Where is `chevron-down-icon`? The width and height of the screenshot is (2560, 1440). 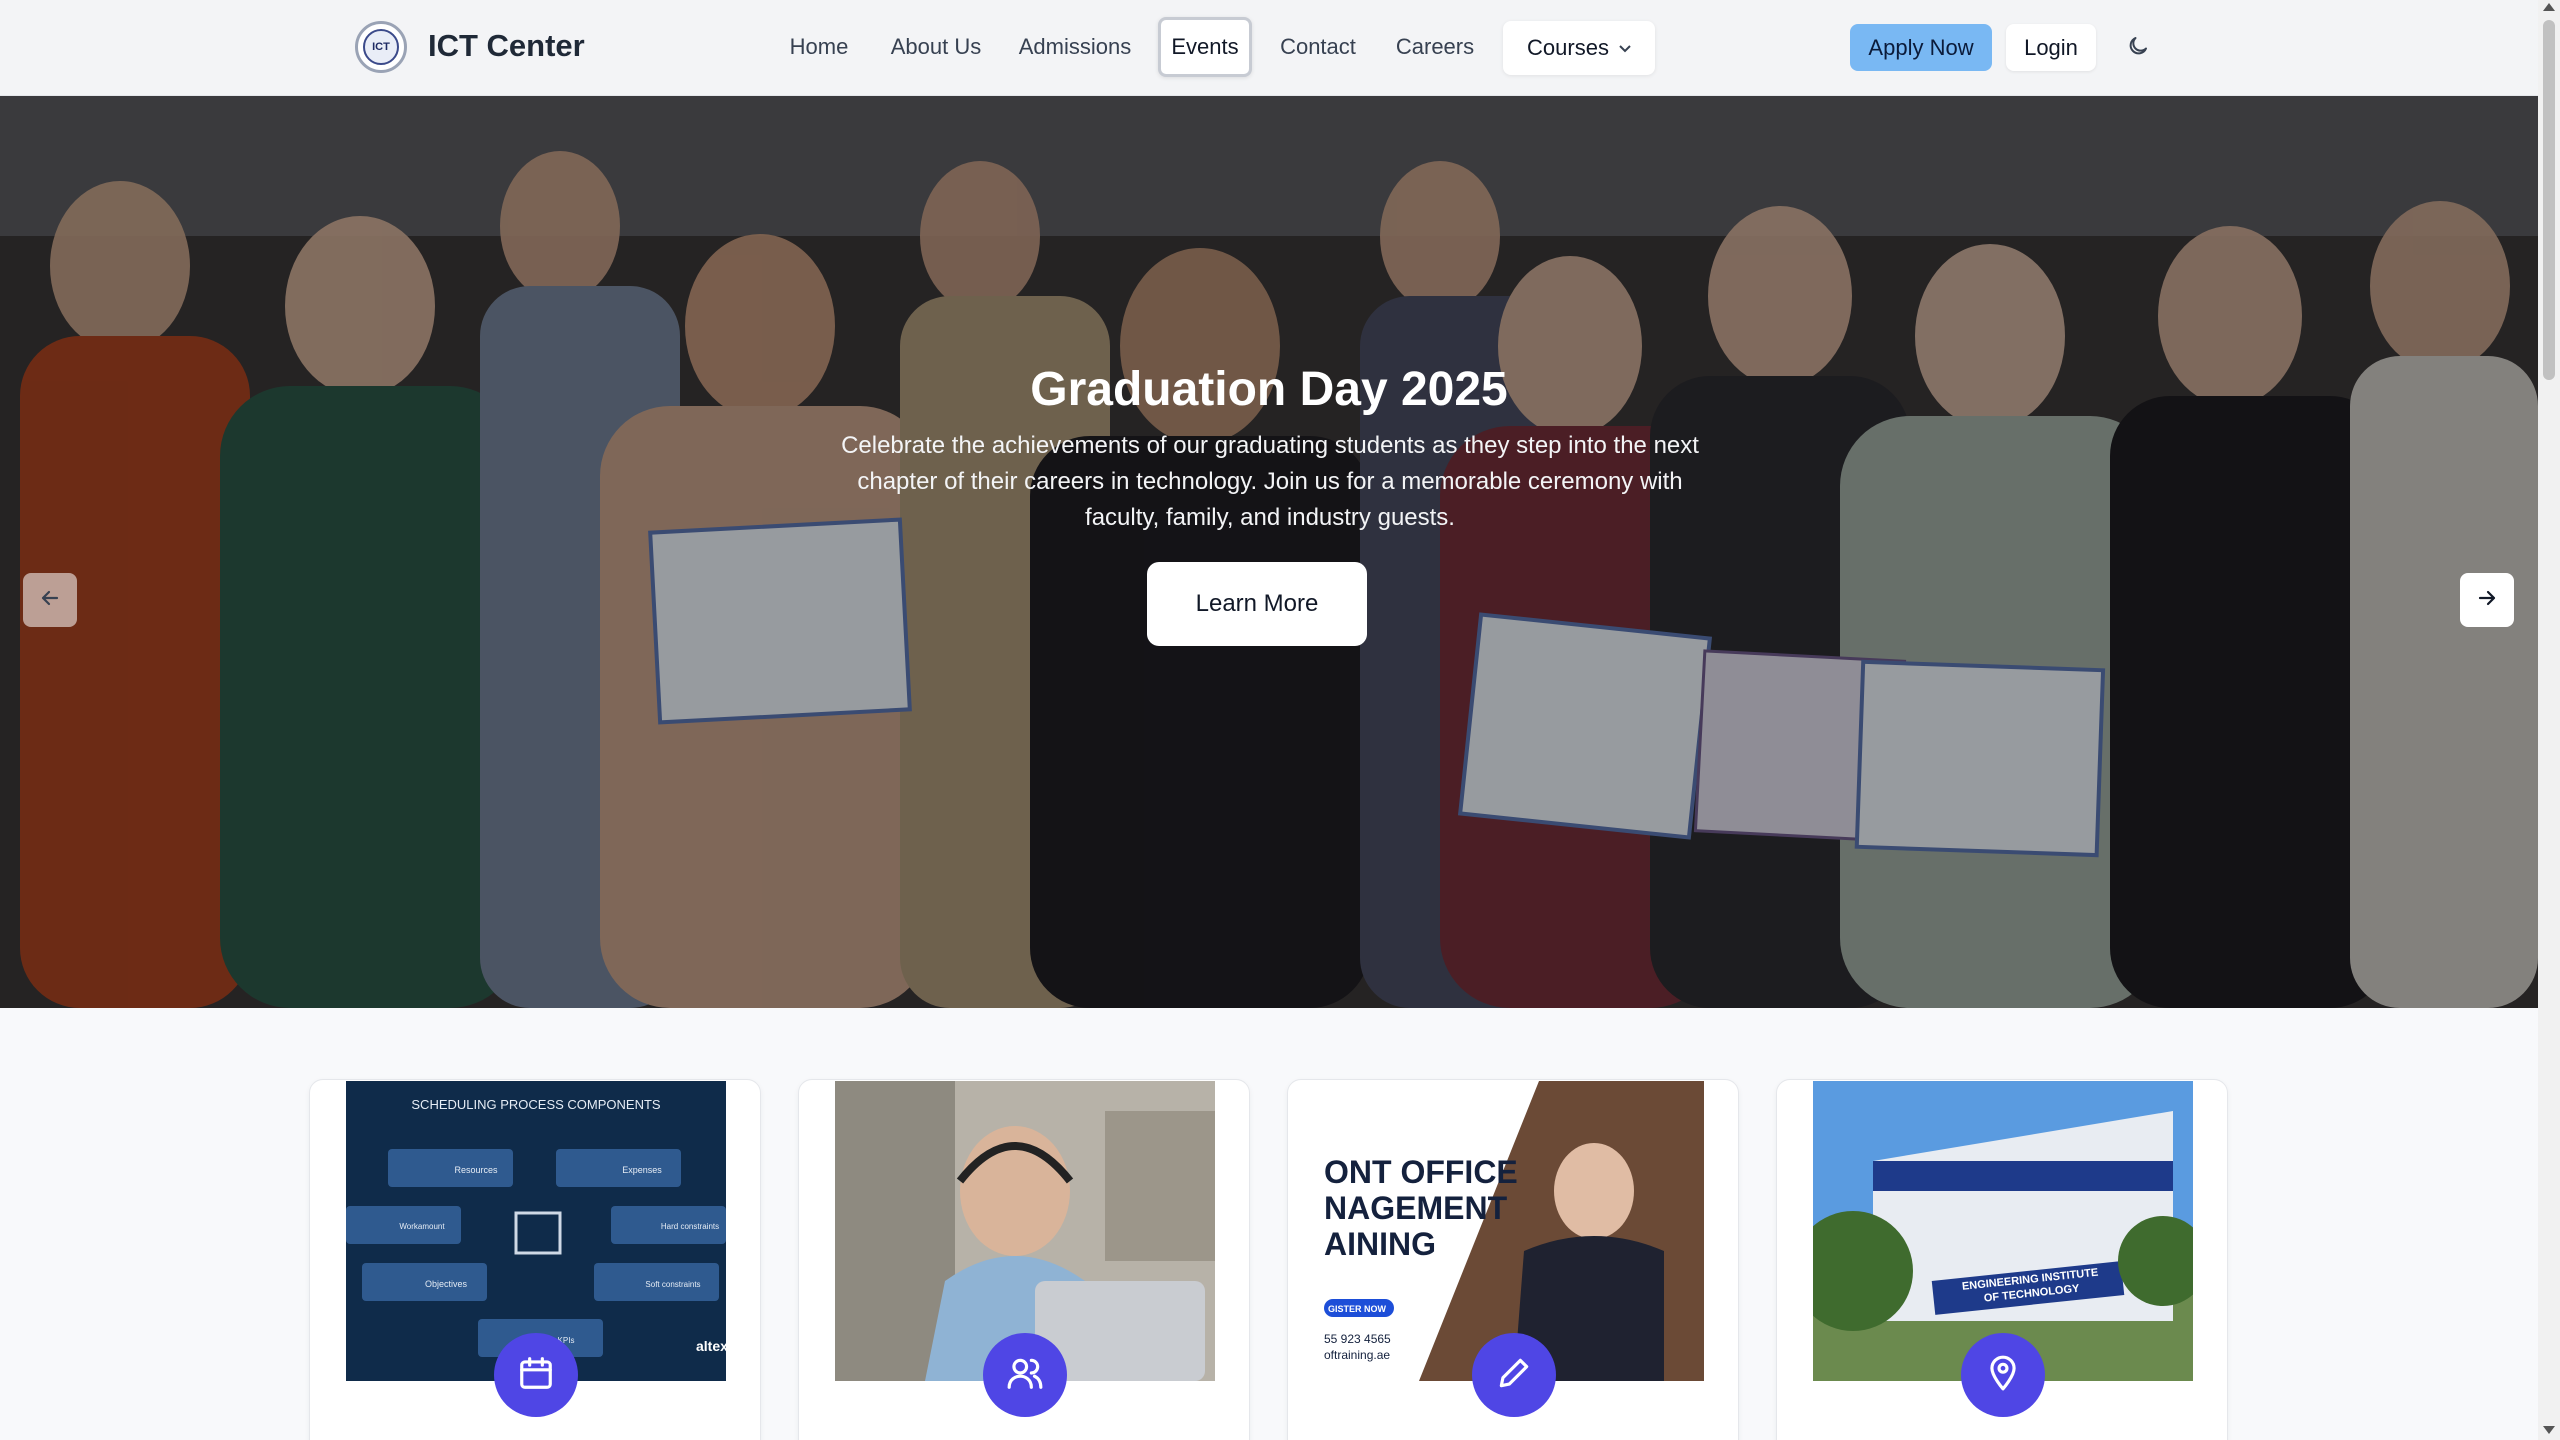
chevron-down-icon is located at coordinates (1625, 48).